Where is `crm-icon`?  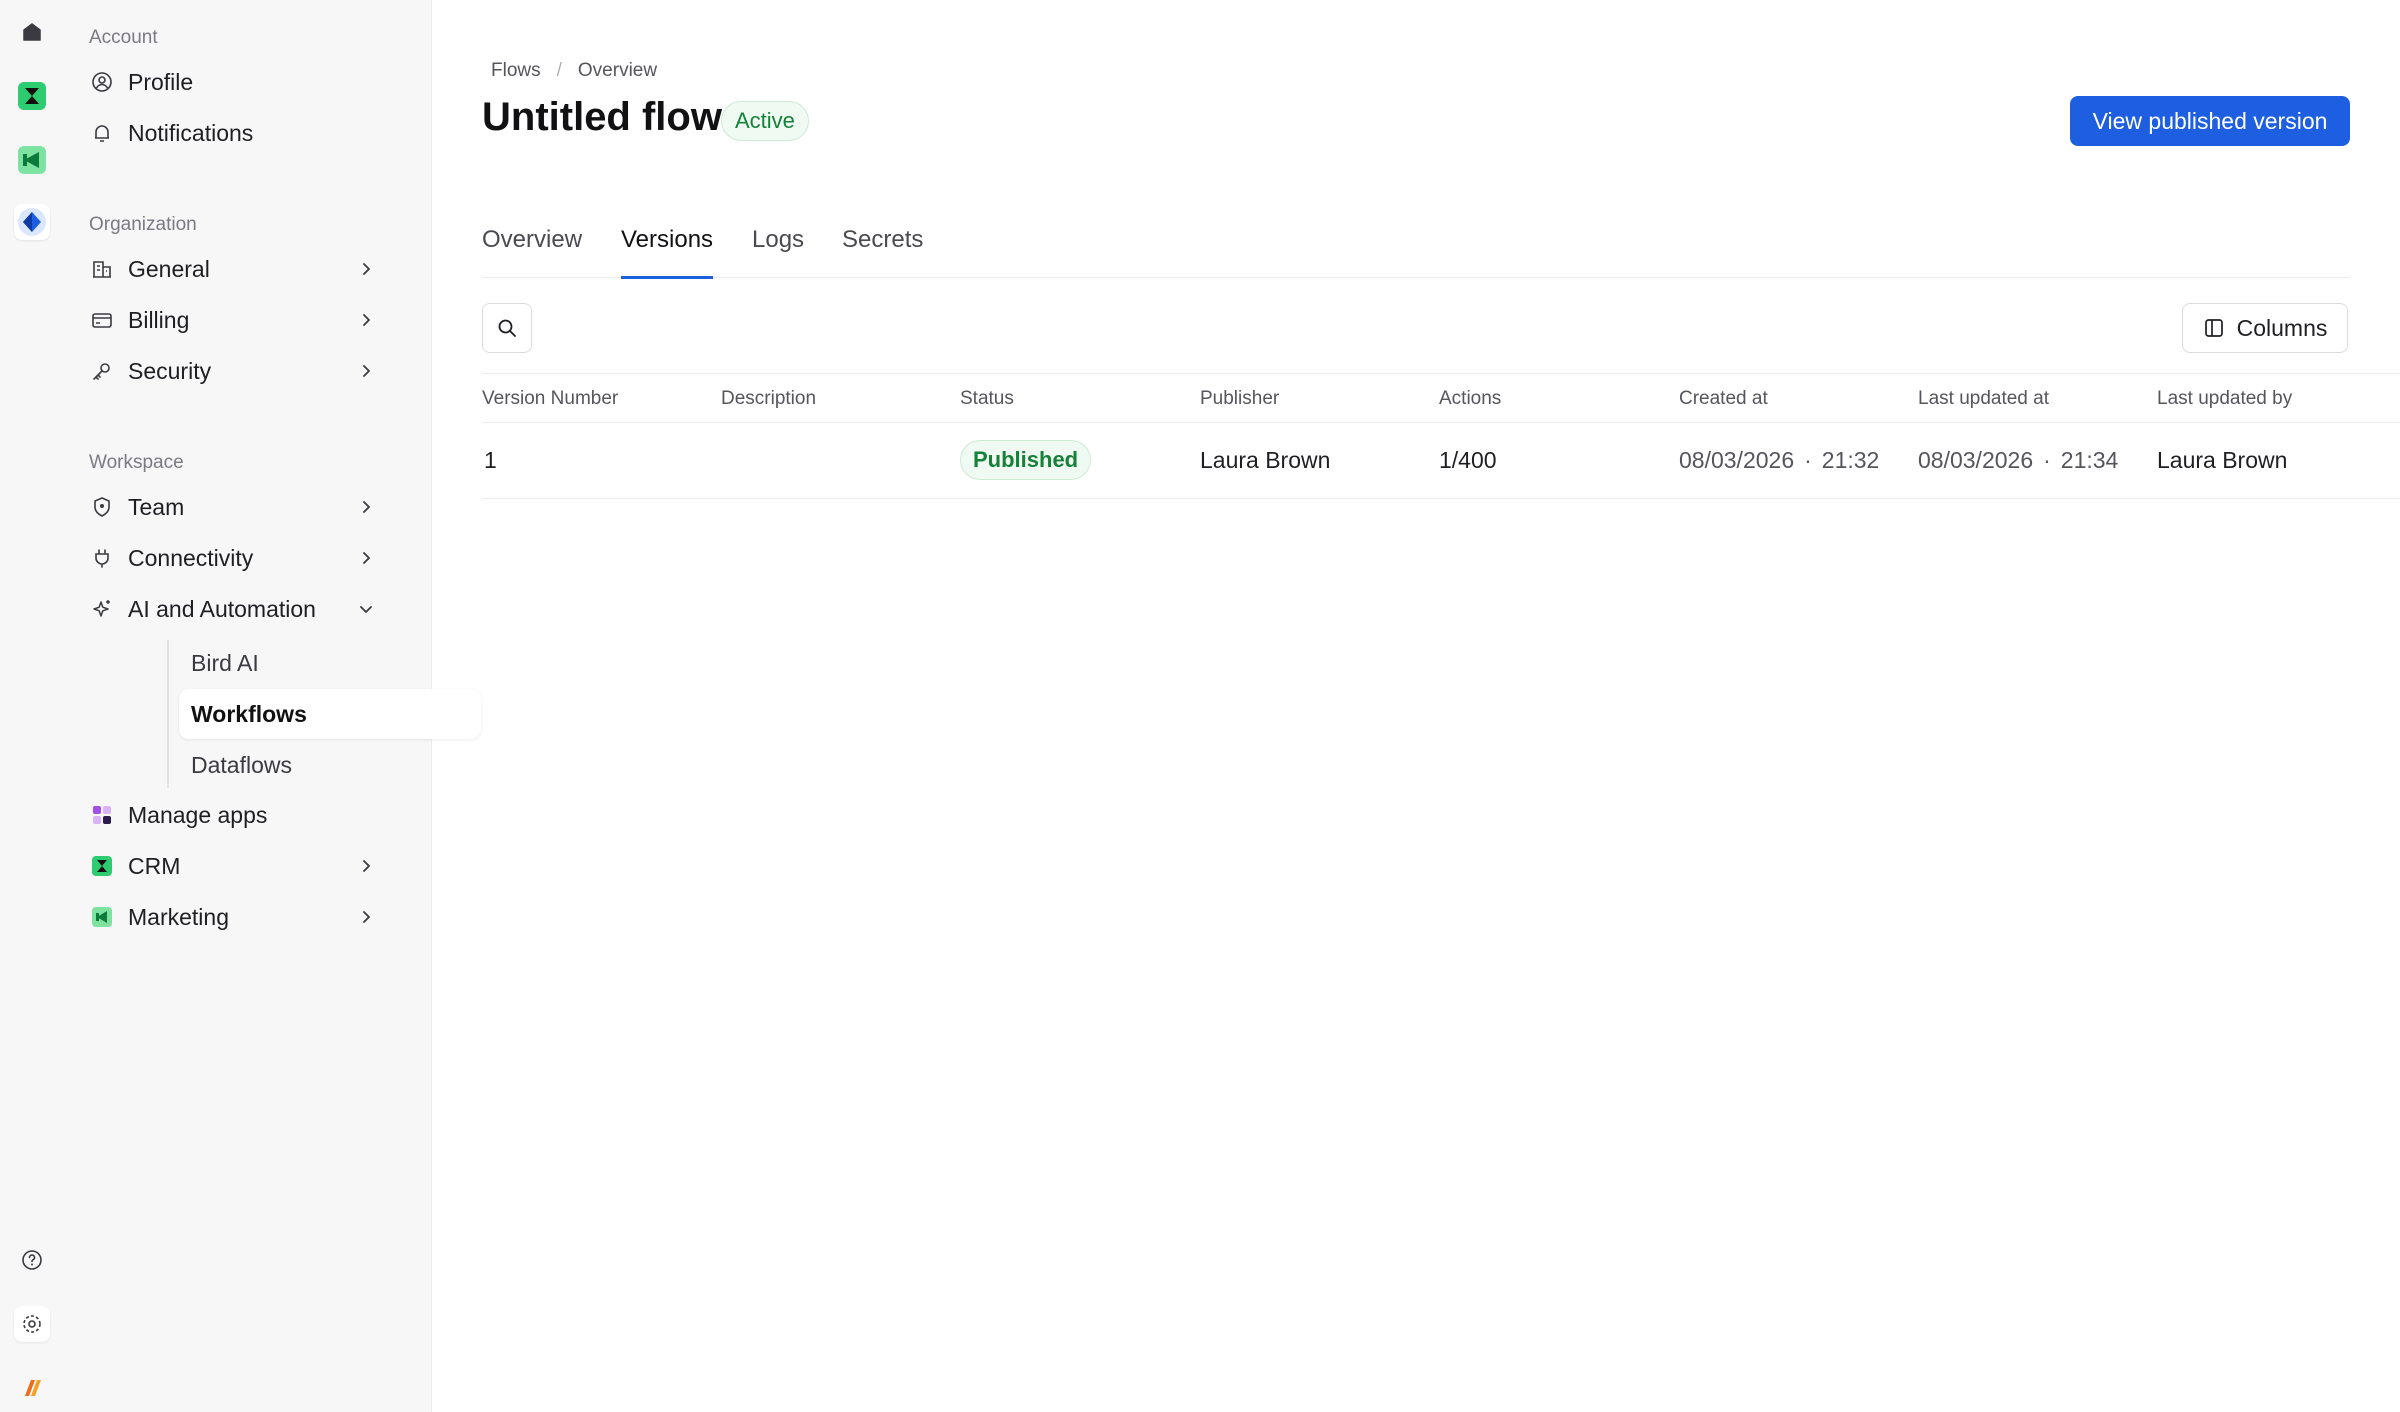 crm-icon is located at coordinates (102, 866).